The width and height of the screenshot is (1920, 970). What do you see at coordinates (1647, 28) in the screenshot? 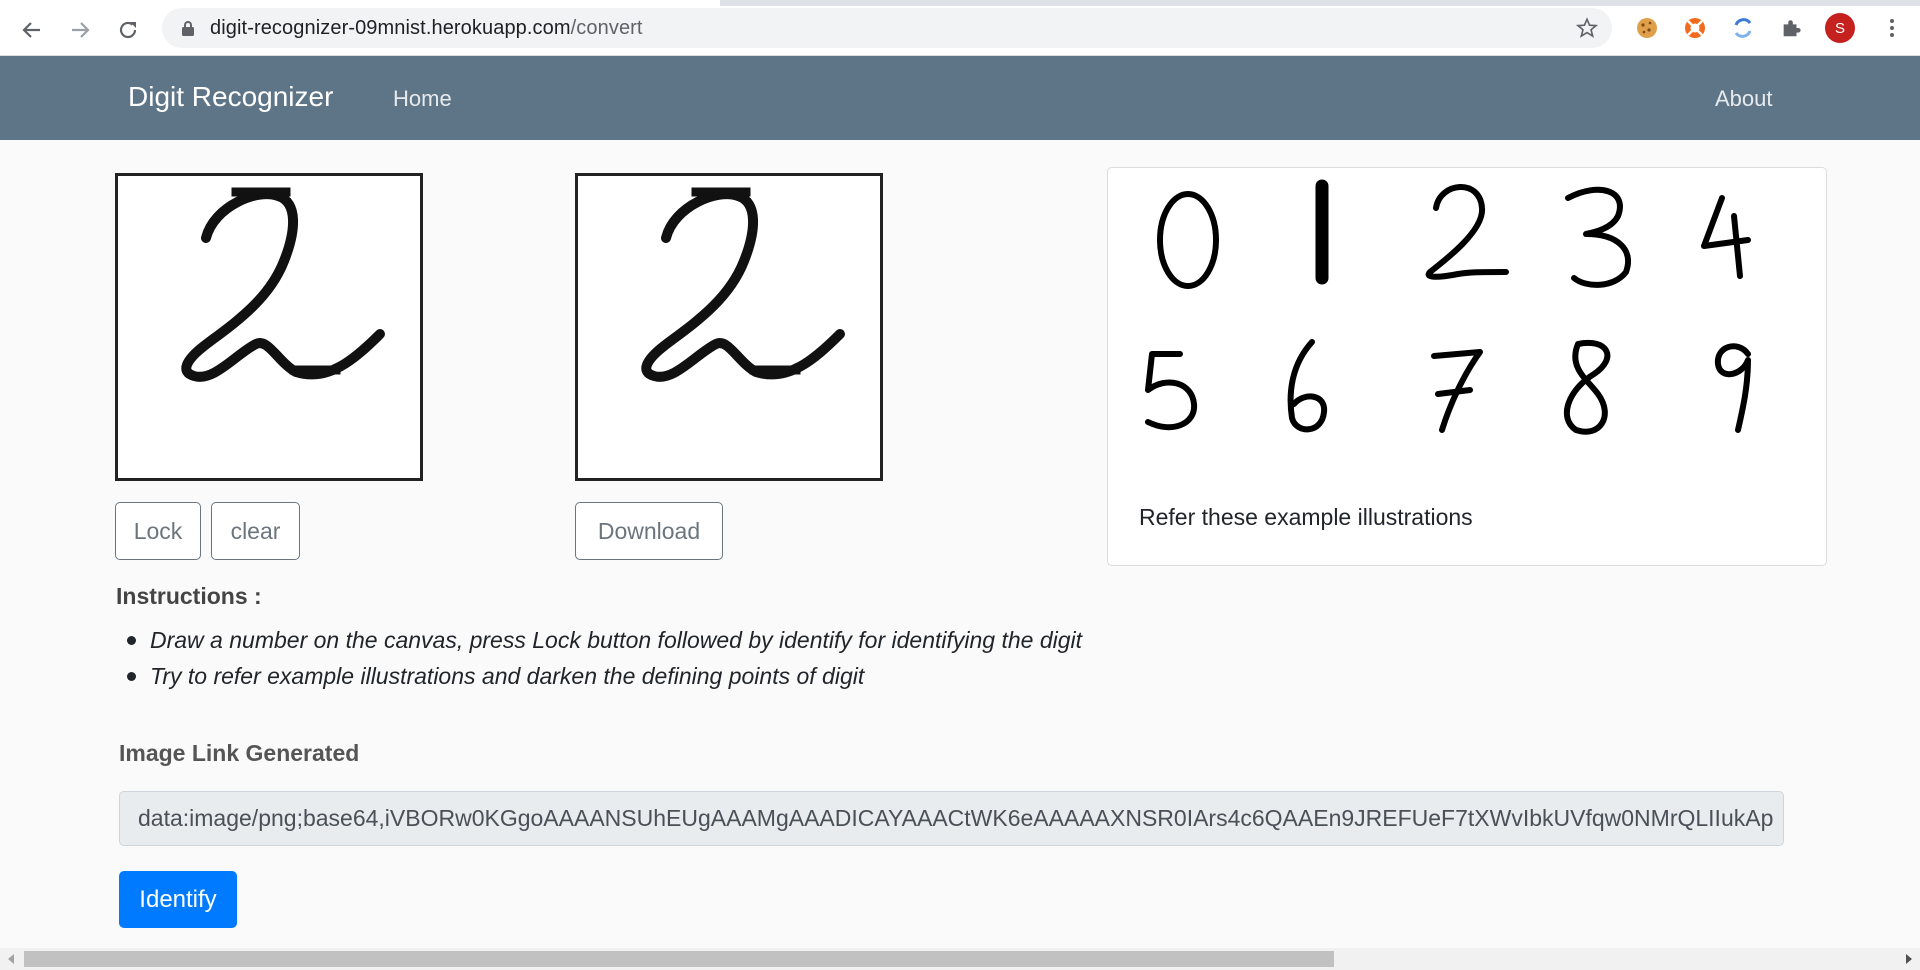
I see `cookie-icon` at bounding box center [1647, 28].